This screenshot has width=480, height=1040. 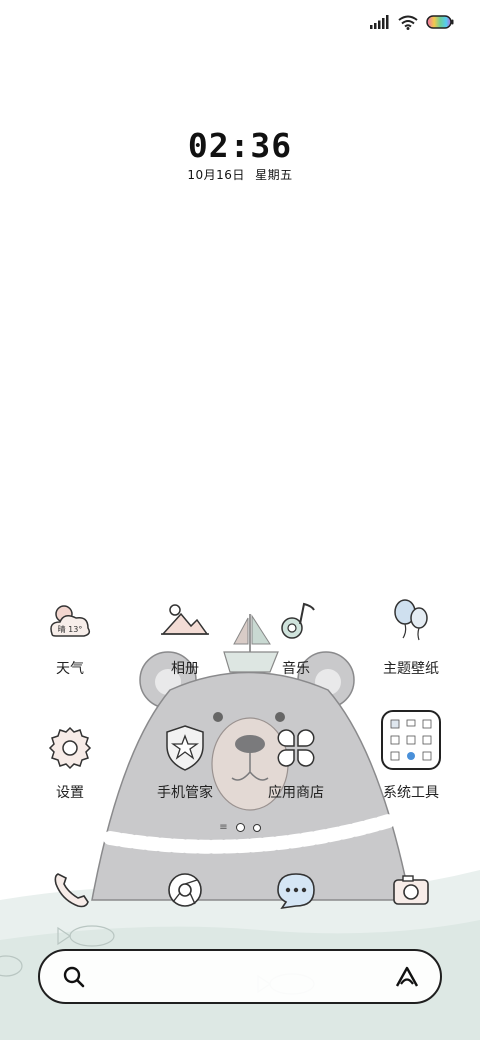 I want to click on app-label-music: 音乐, so click(x=296, y=669).